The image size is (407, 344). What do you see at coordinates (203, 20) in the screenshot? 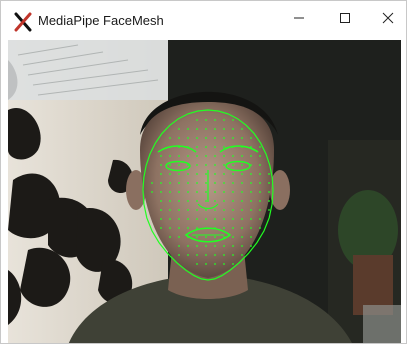
I see `title-bar: MediaPipe FaceMesh` at bounding box center [203, 20].